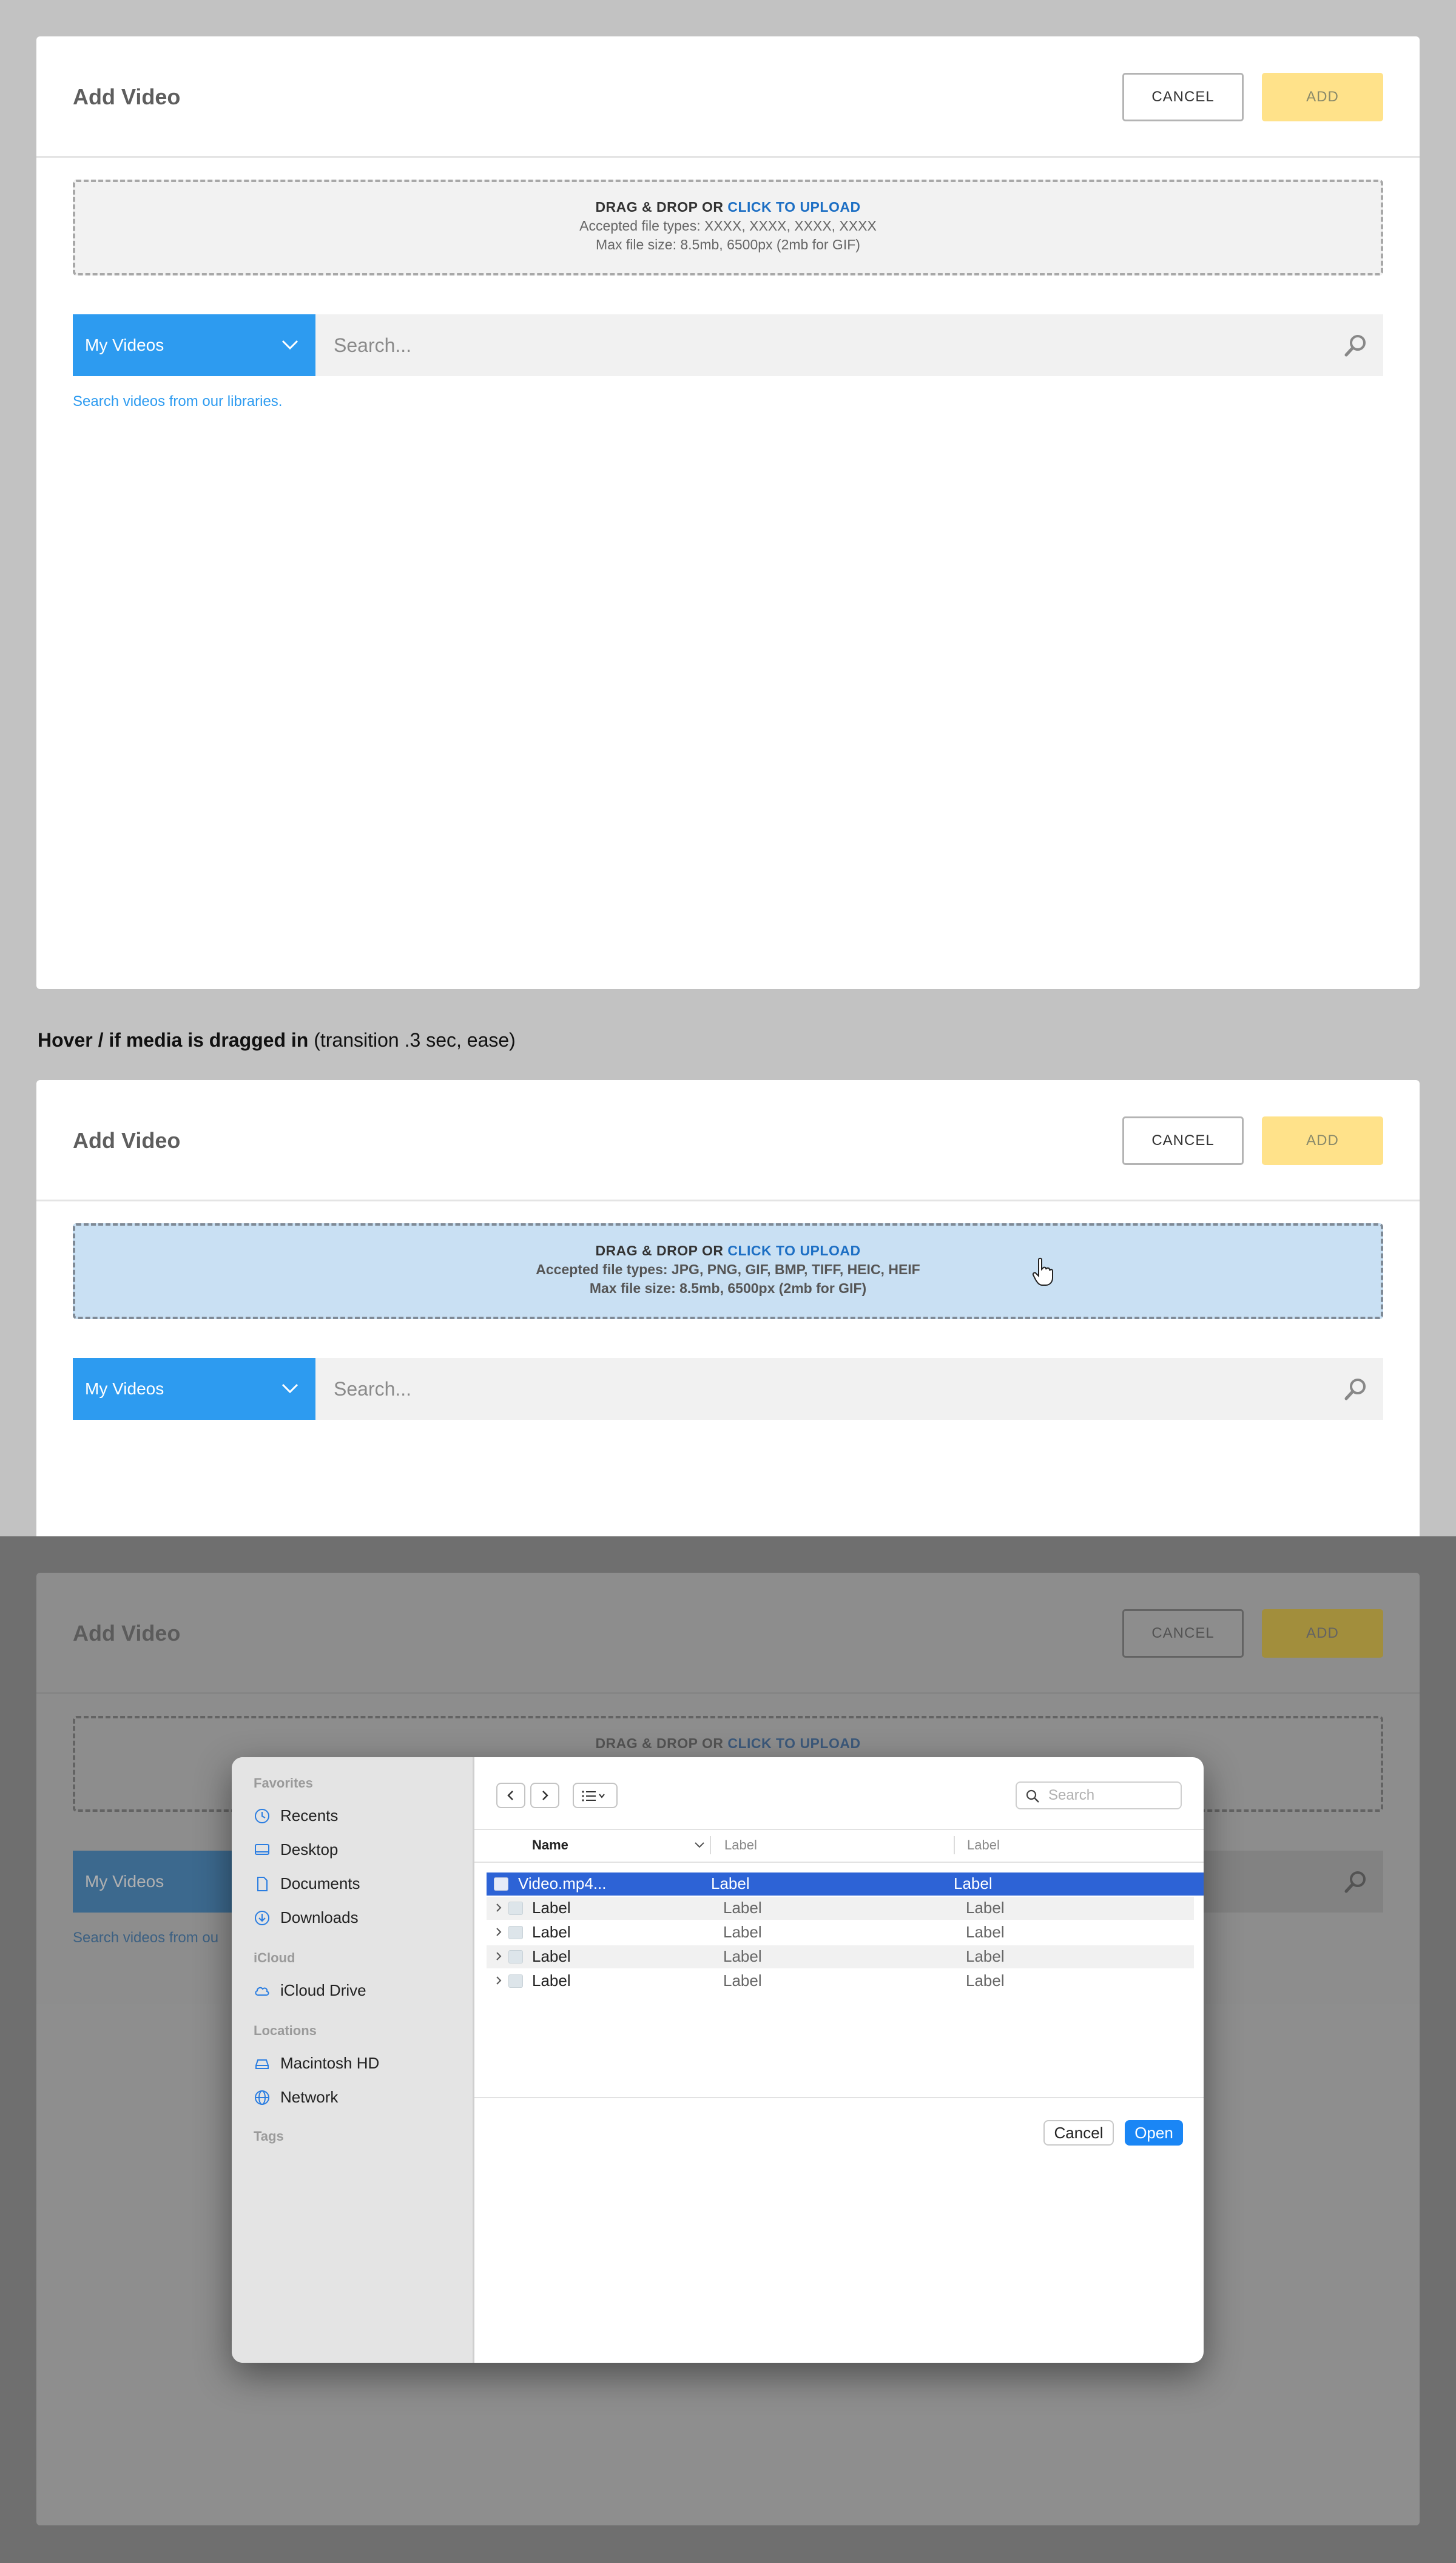  I want to click on toolbar-divider, so click(839, 1829).